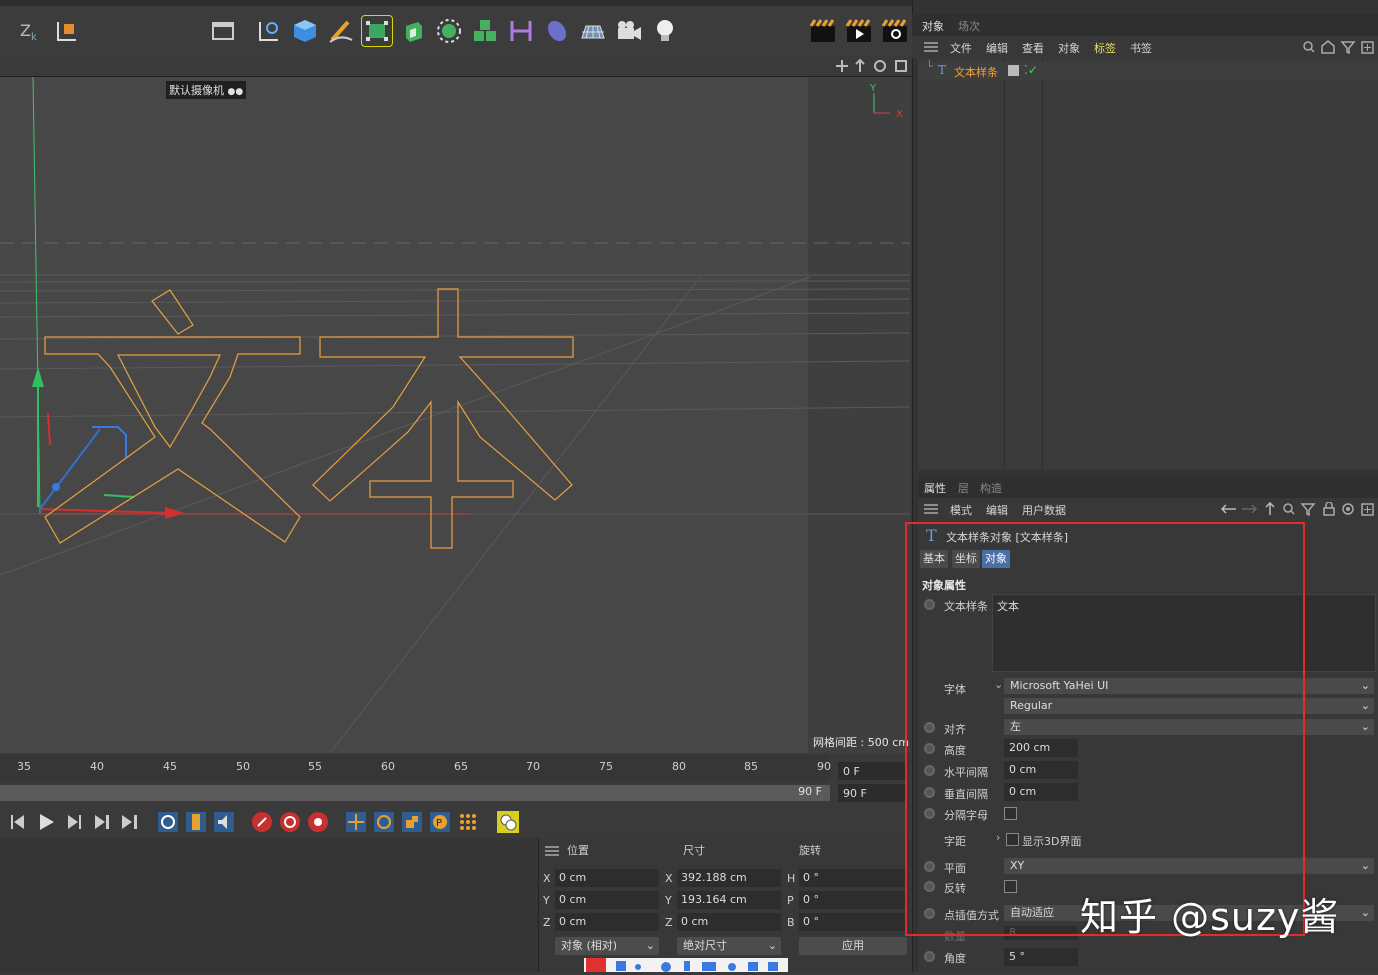 The height and width of the screenshot is (975, 1378). What do you see at coordinates (969, 26) in the screenshot?
I see `tab-takes: 场次` at bounding box center [969, 26].